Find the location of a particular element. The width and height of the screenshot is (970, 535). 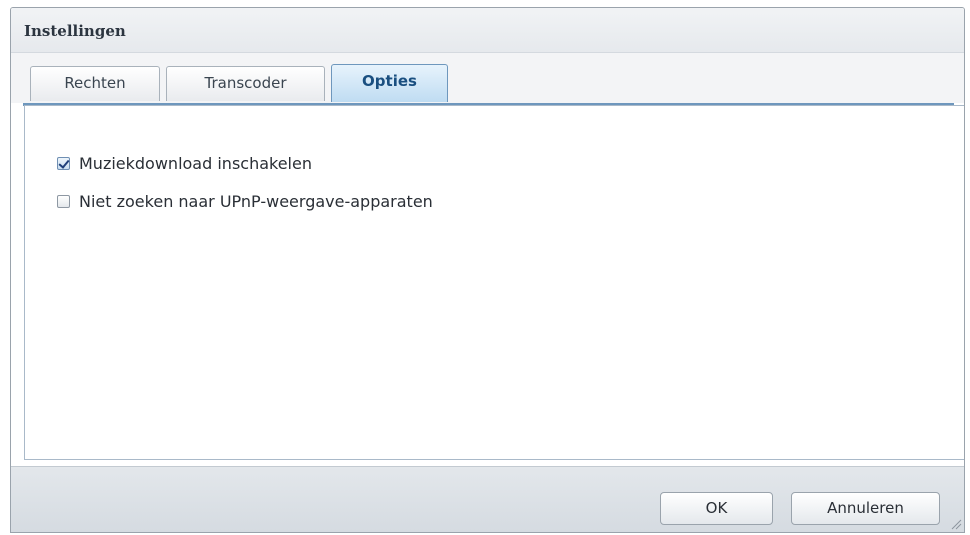

tab-rechten: Rechten is located at coordinates (95, 83).